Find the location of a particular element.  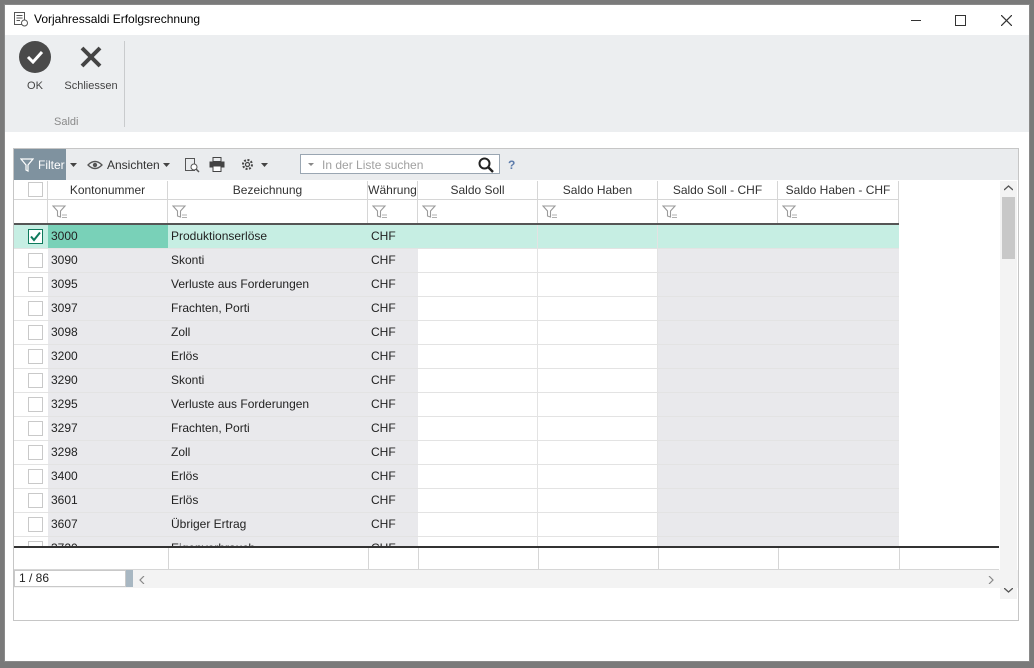

settings-button is located at coordinates (247, 164).